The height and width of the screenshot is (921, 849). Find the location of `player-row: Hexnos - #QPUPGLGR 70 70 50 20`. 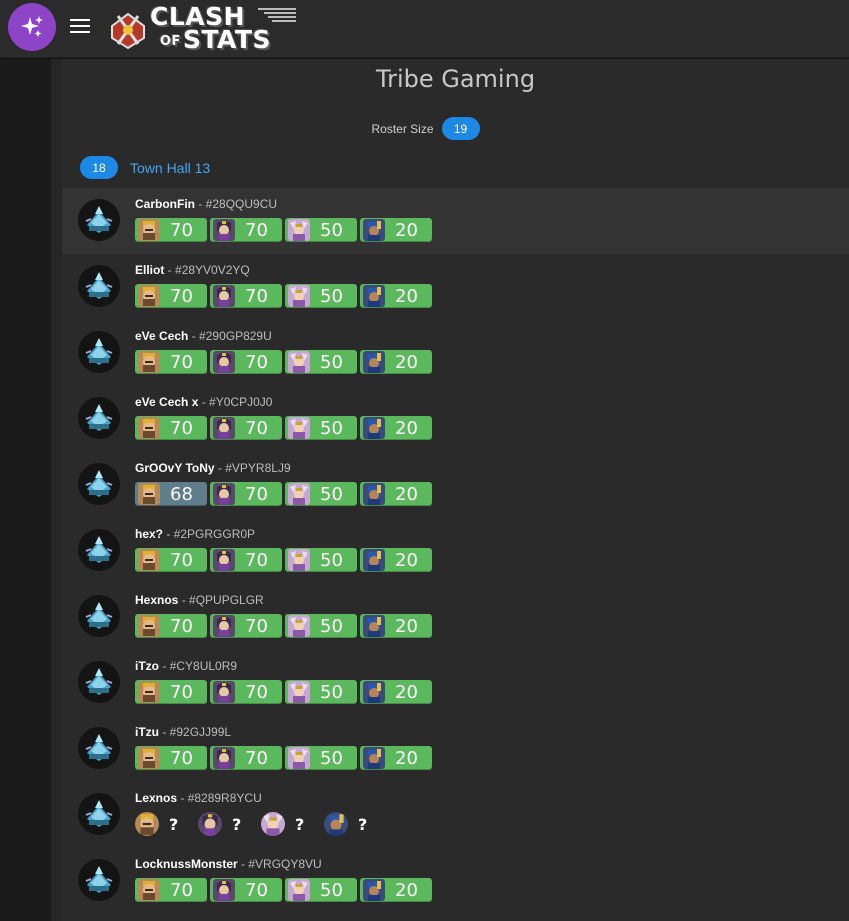

player-row: Hexnos - #QPUPGLGR 70 70 50 20 is located at coordinates (455, 617).